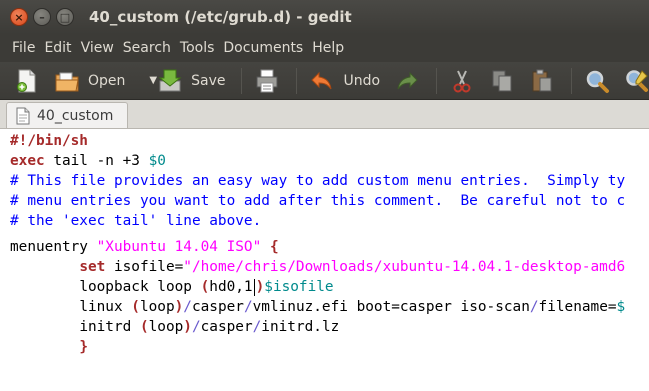  I want to click on tab-40-custom: 40_custom, so click(67, 115).